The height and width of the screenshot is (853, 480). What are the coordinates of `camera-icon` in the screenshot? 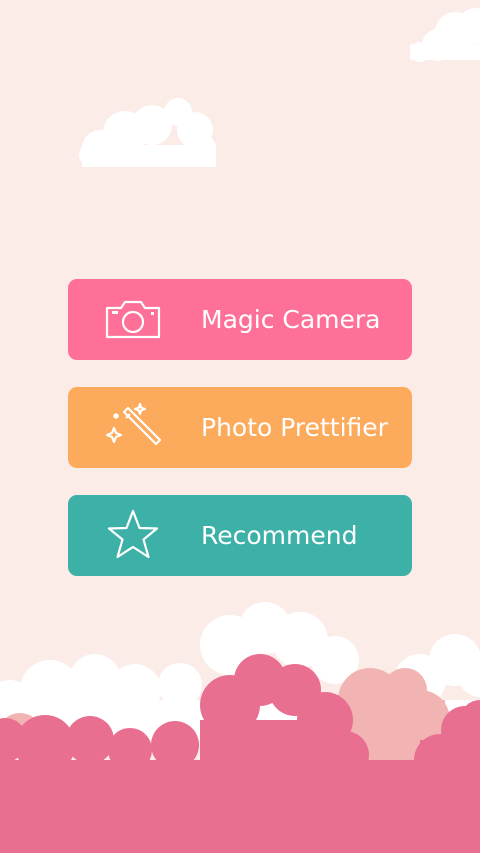 It's located at (133, 320).